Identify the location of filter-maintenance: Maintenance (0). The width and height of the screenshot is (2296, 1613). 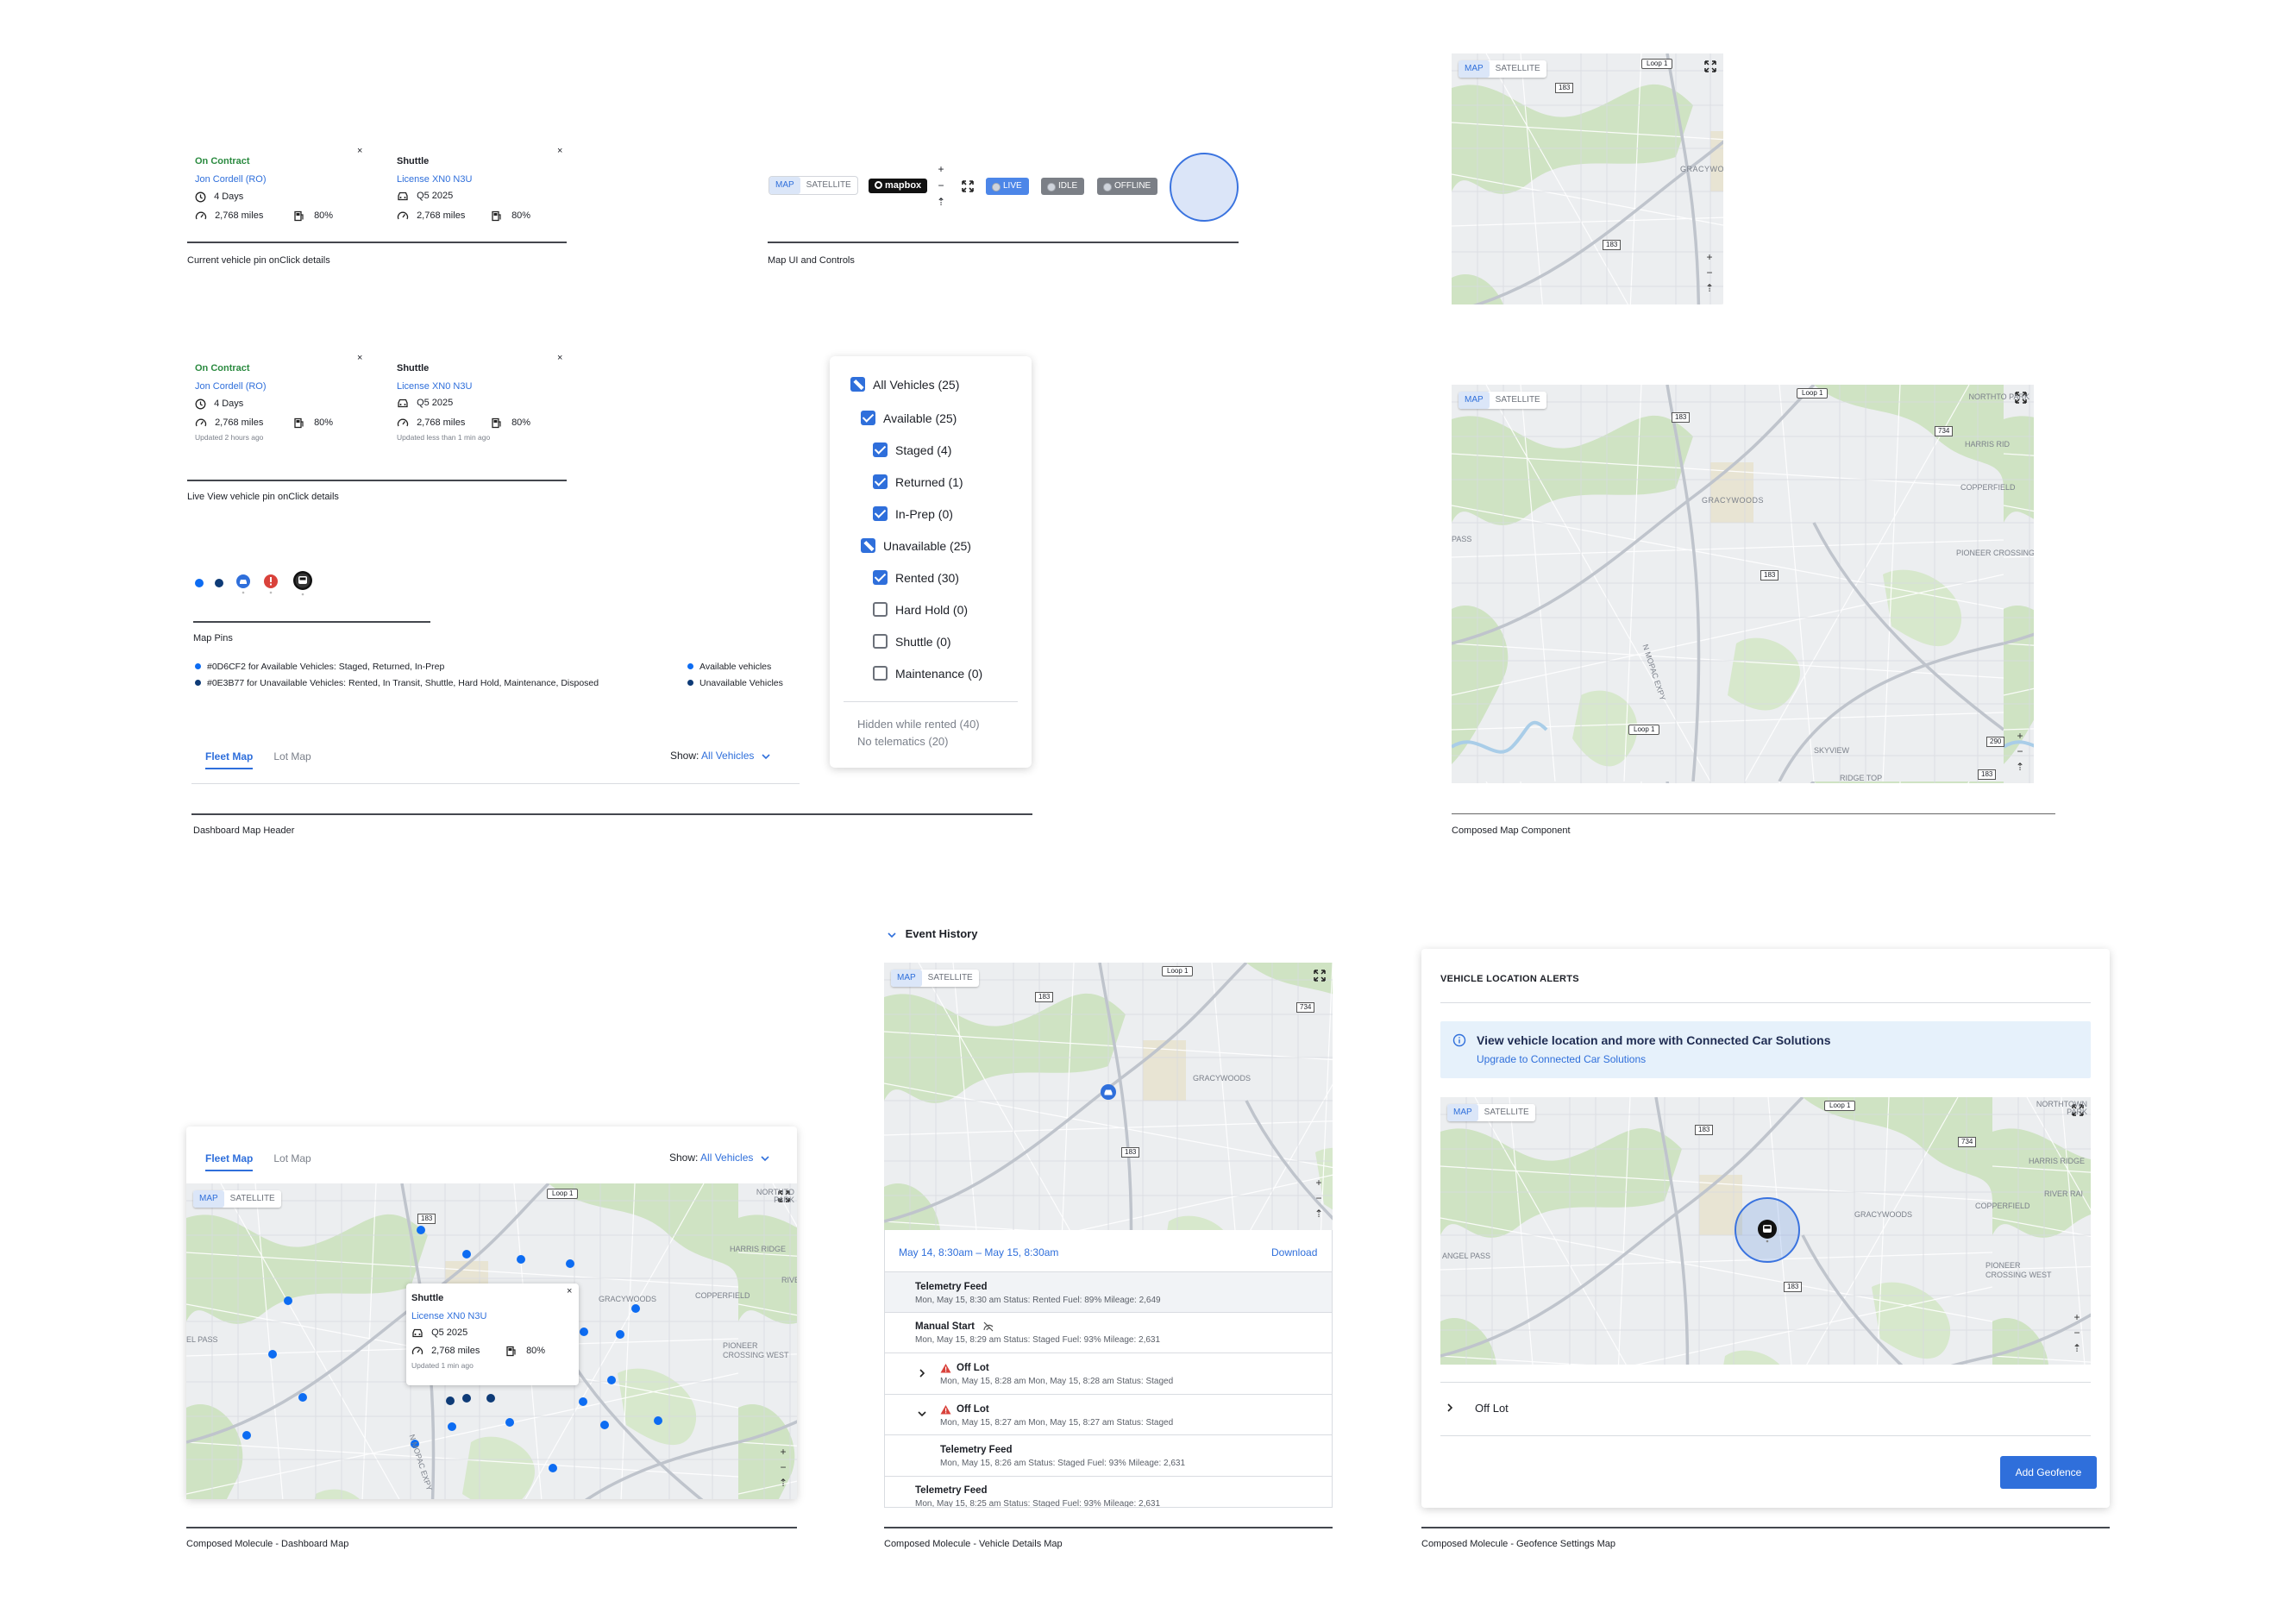
(927, 673).